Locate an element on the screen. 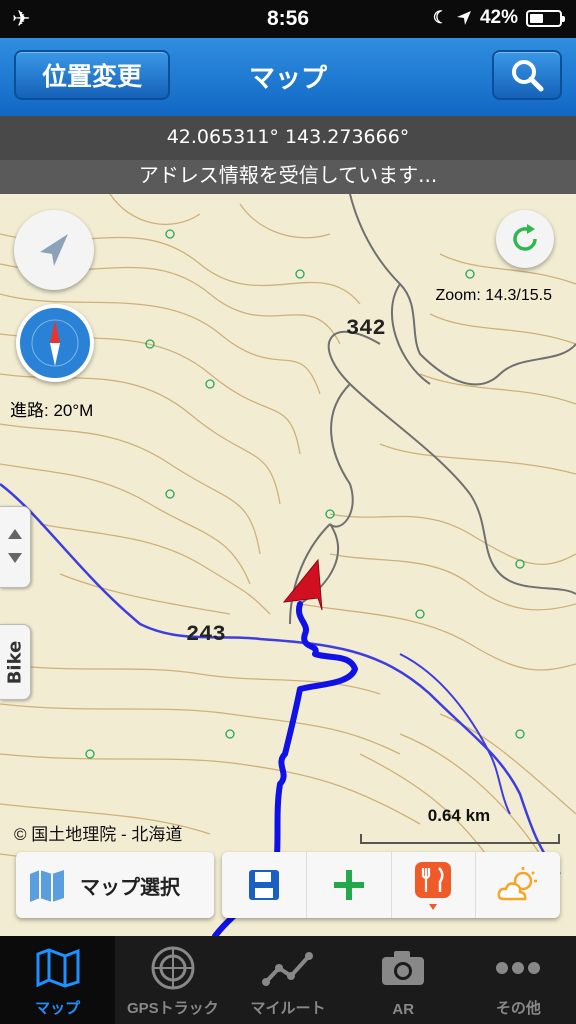 This screenshot has height=1024, width=576. tab-my-route-label: マイルート is located at coordinates (288, 1008).